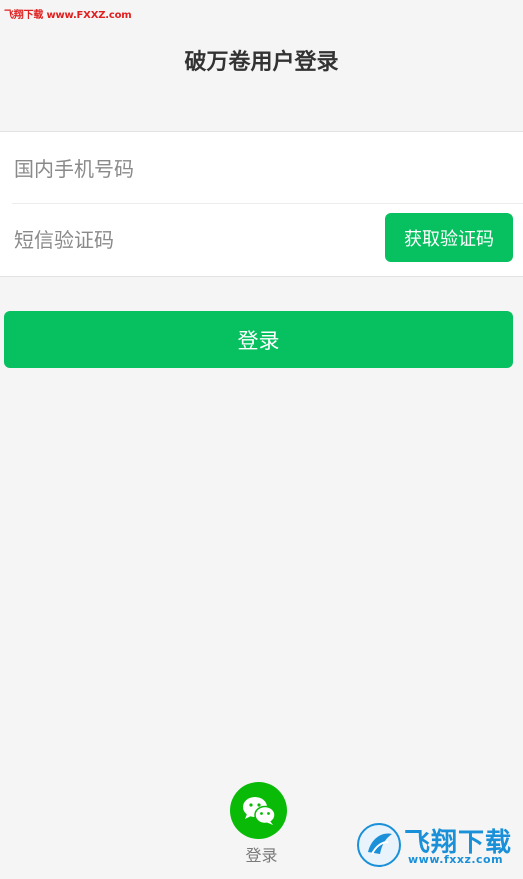  Describe the element at coordinates (261, 62) in the screenshot. I see `page-title: 破万卷用户登录` at that location.